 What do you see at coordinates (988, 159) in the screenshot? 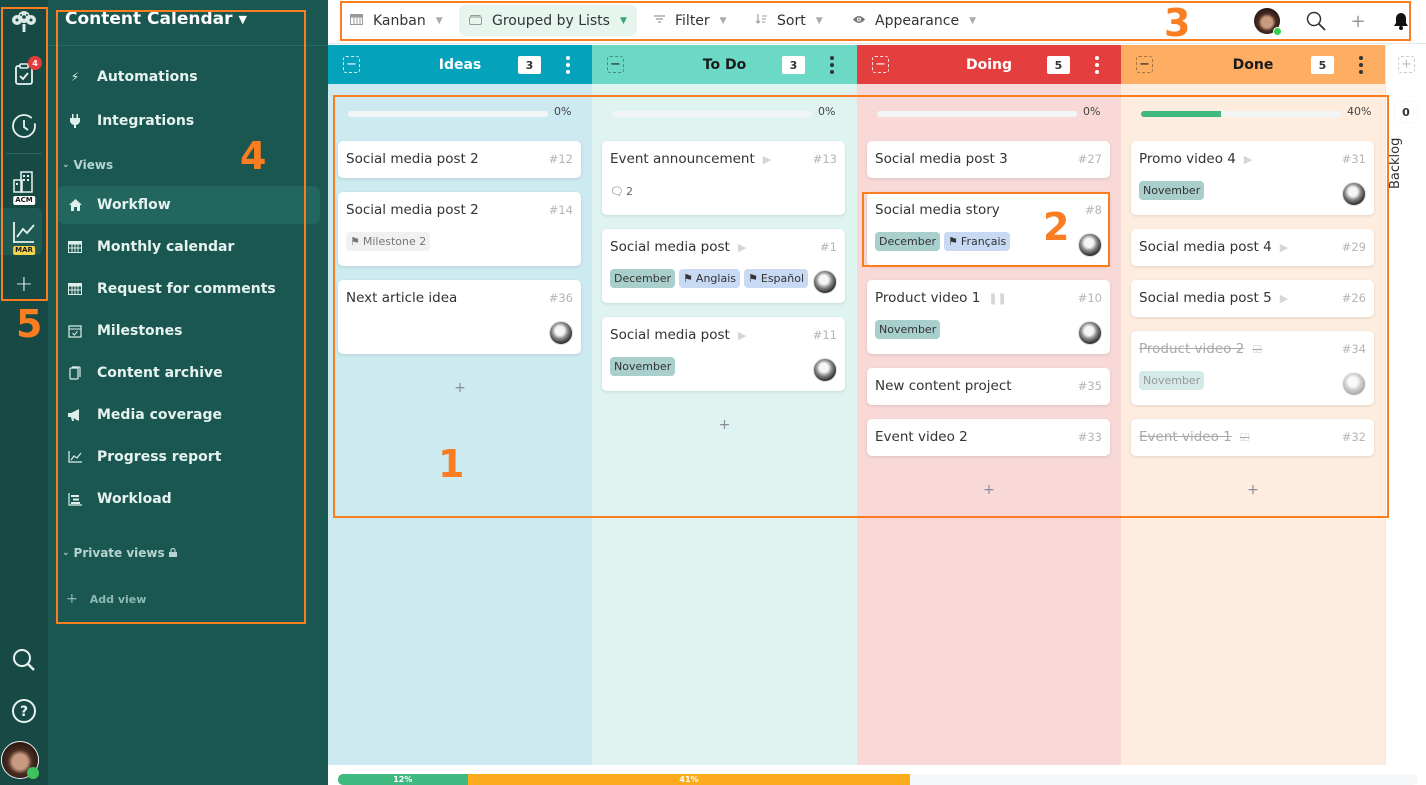
I see `task-card: Social media post 3 #27` at bounding box center [988, 159].